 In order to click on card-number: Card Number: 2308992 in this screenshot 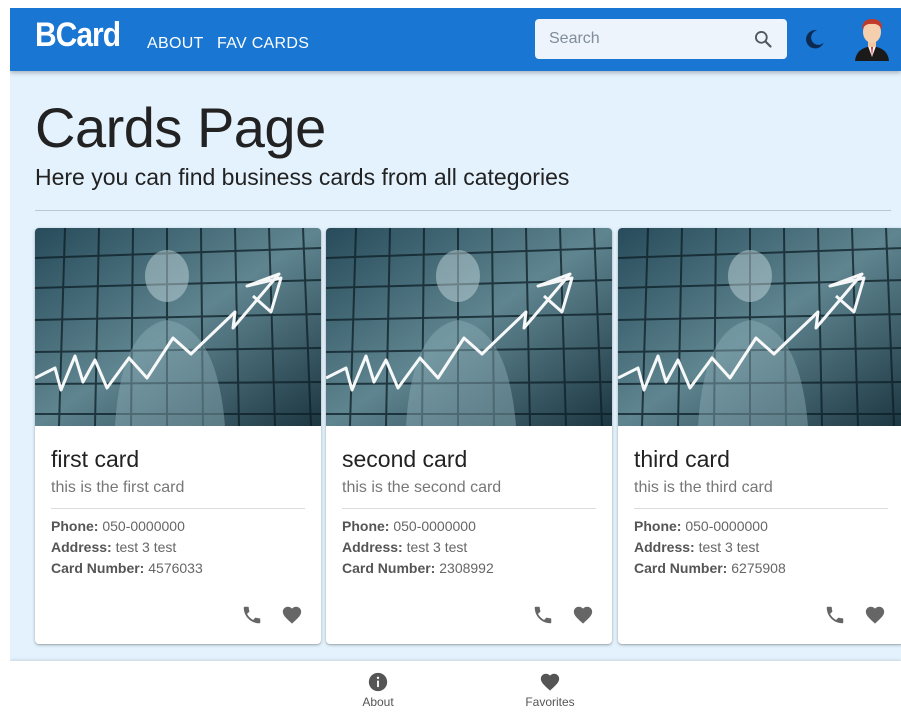, I will do `click(418, 568)`.